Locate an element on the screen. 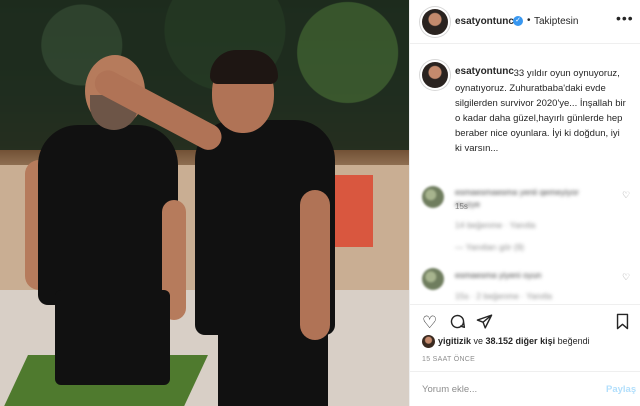 Image resolution: width=640 pixels, height=406 pixels. photo-sign is located at coordinates (354, 211).